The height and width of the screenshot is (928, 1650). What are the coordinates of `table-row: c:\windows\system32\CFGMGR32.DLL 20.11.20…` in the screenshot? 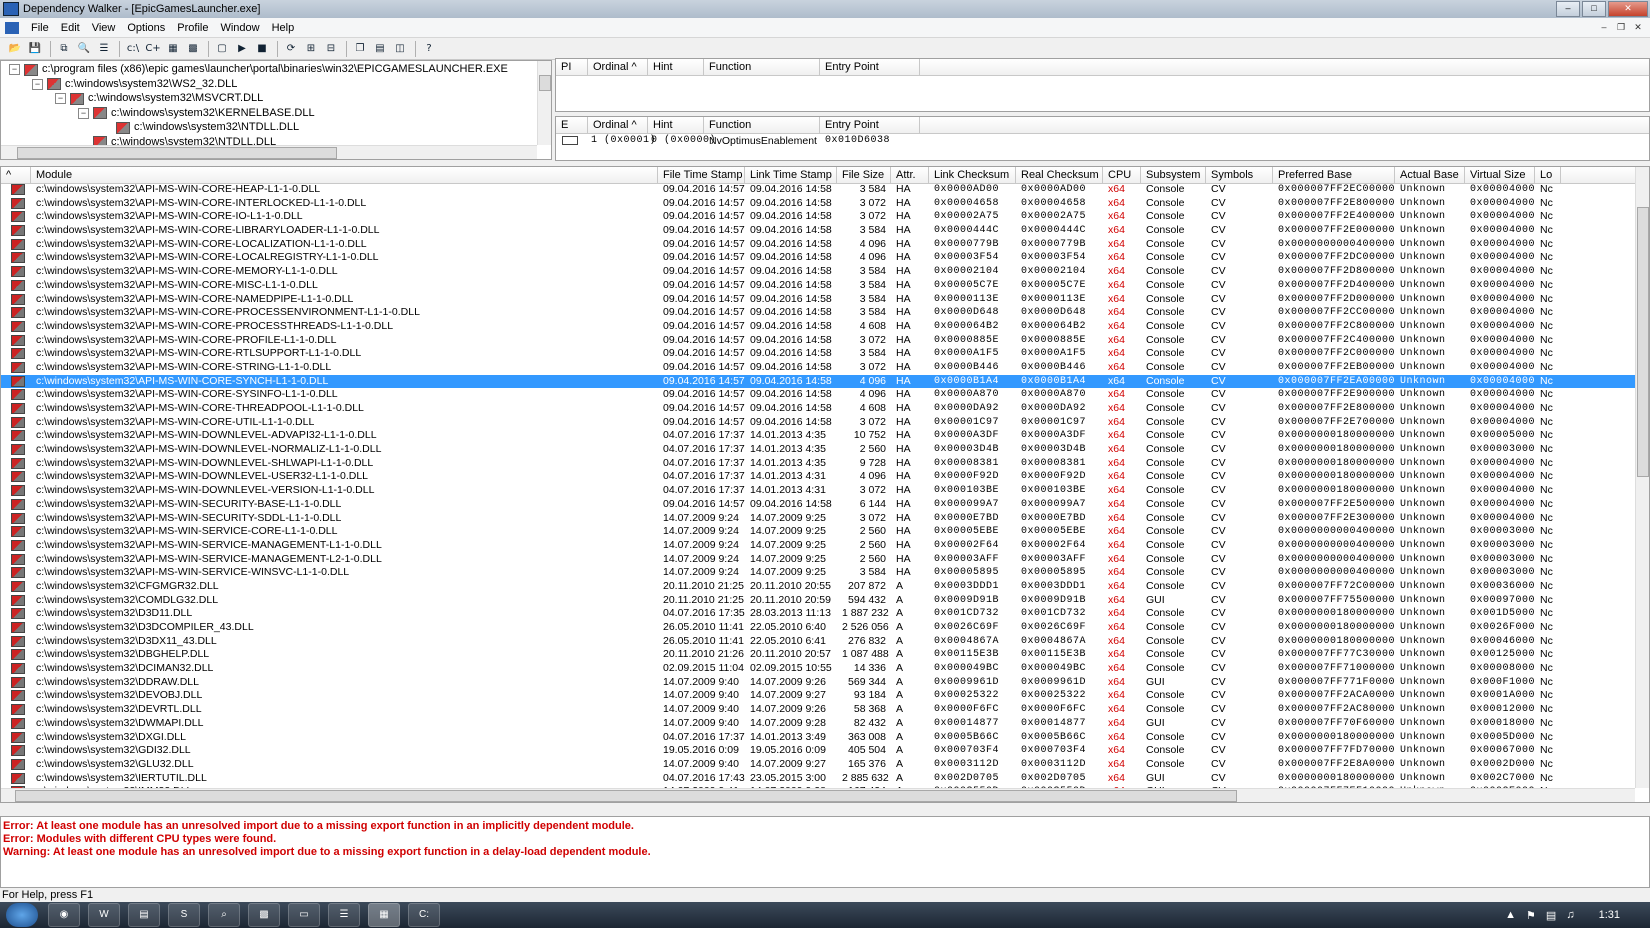 It's located at (818, 587).